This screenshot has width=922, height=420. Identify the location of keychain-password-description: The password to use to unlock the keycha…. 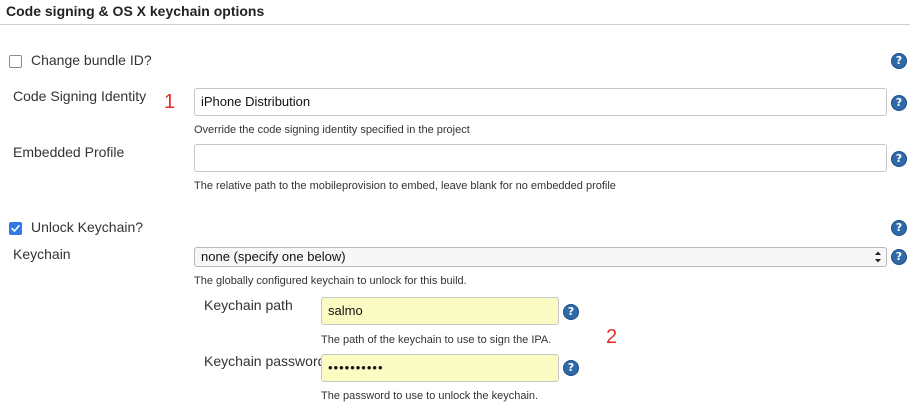
(430, 396).